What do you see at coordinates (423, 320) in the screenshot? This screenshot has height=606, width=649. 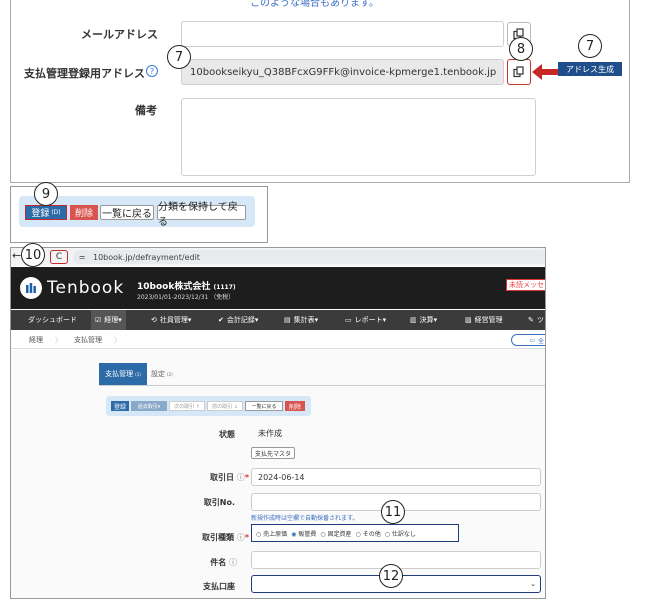 I see `nav-closing: ▥ 決算▾` at bounding box center [423, 320].